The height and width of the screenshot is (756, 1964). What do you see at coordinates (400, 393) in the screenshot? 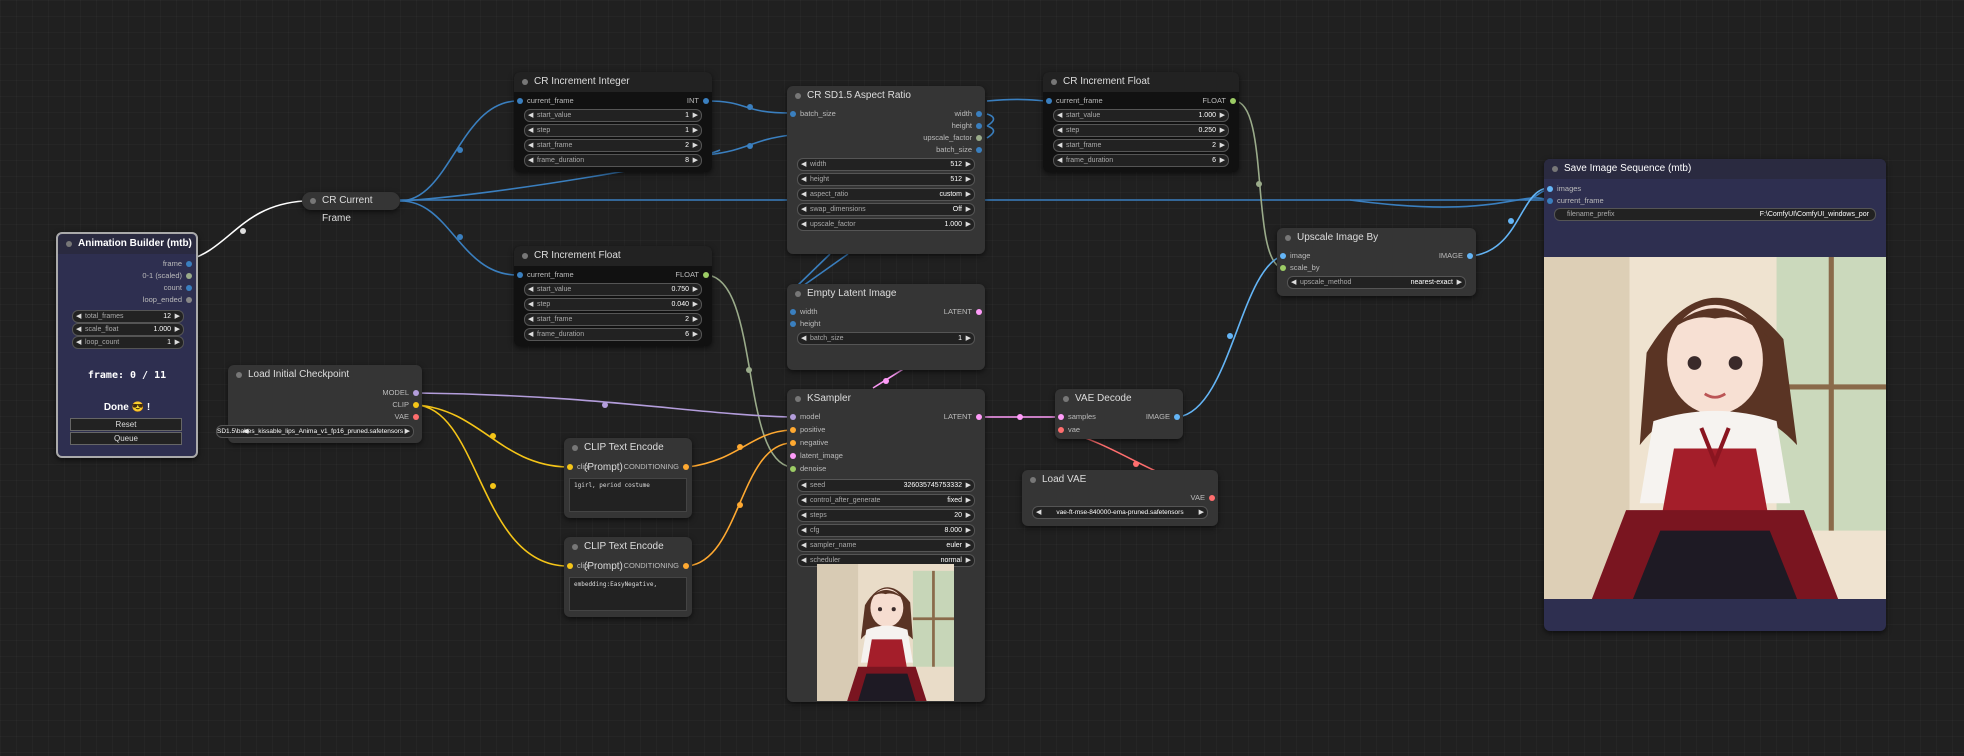
I see `output-model: MODEL` at bounding box center [400, 393].